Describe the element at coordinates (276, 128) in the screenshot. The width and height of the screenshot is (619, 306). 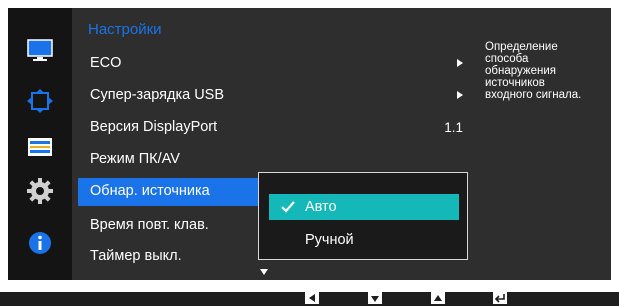
I see `menu-item-displayport-version: Версия DisplayPort 1.1` at that location.